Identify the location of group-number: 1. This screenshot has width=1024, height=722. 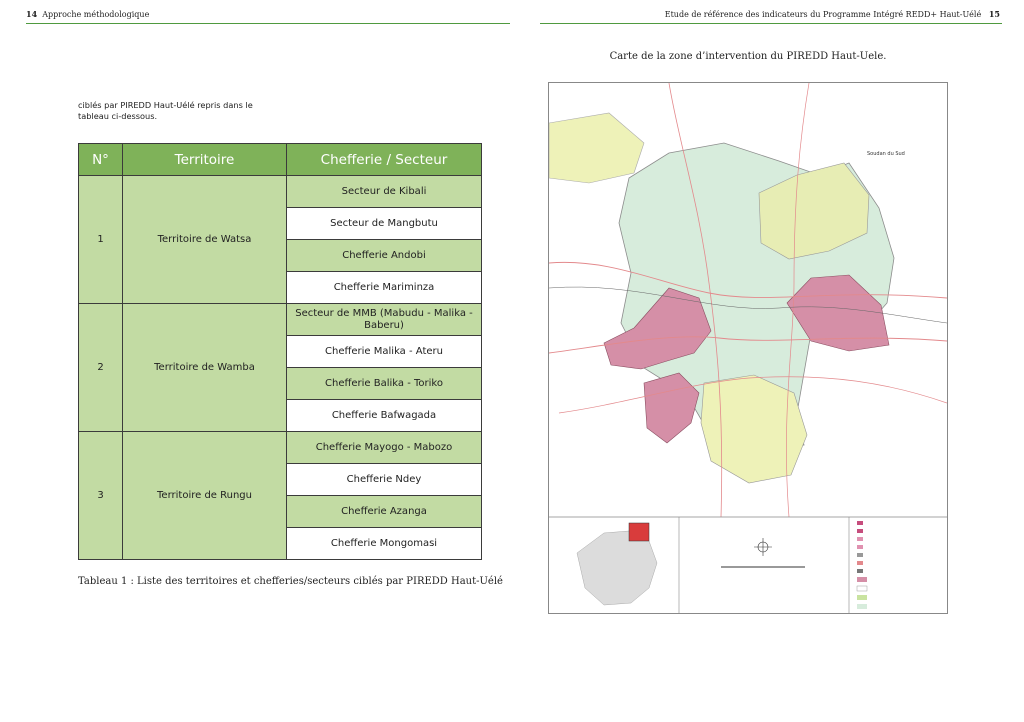
(100, 239).